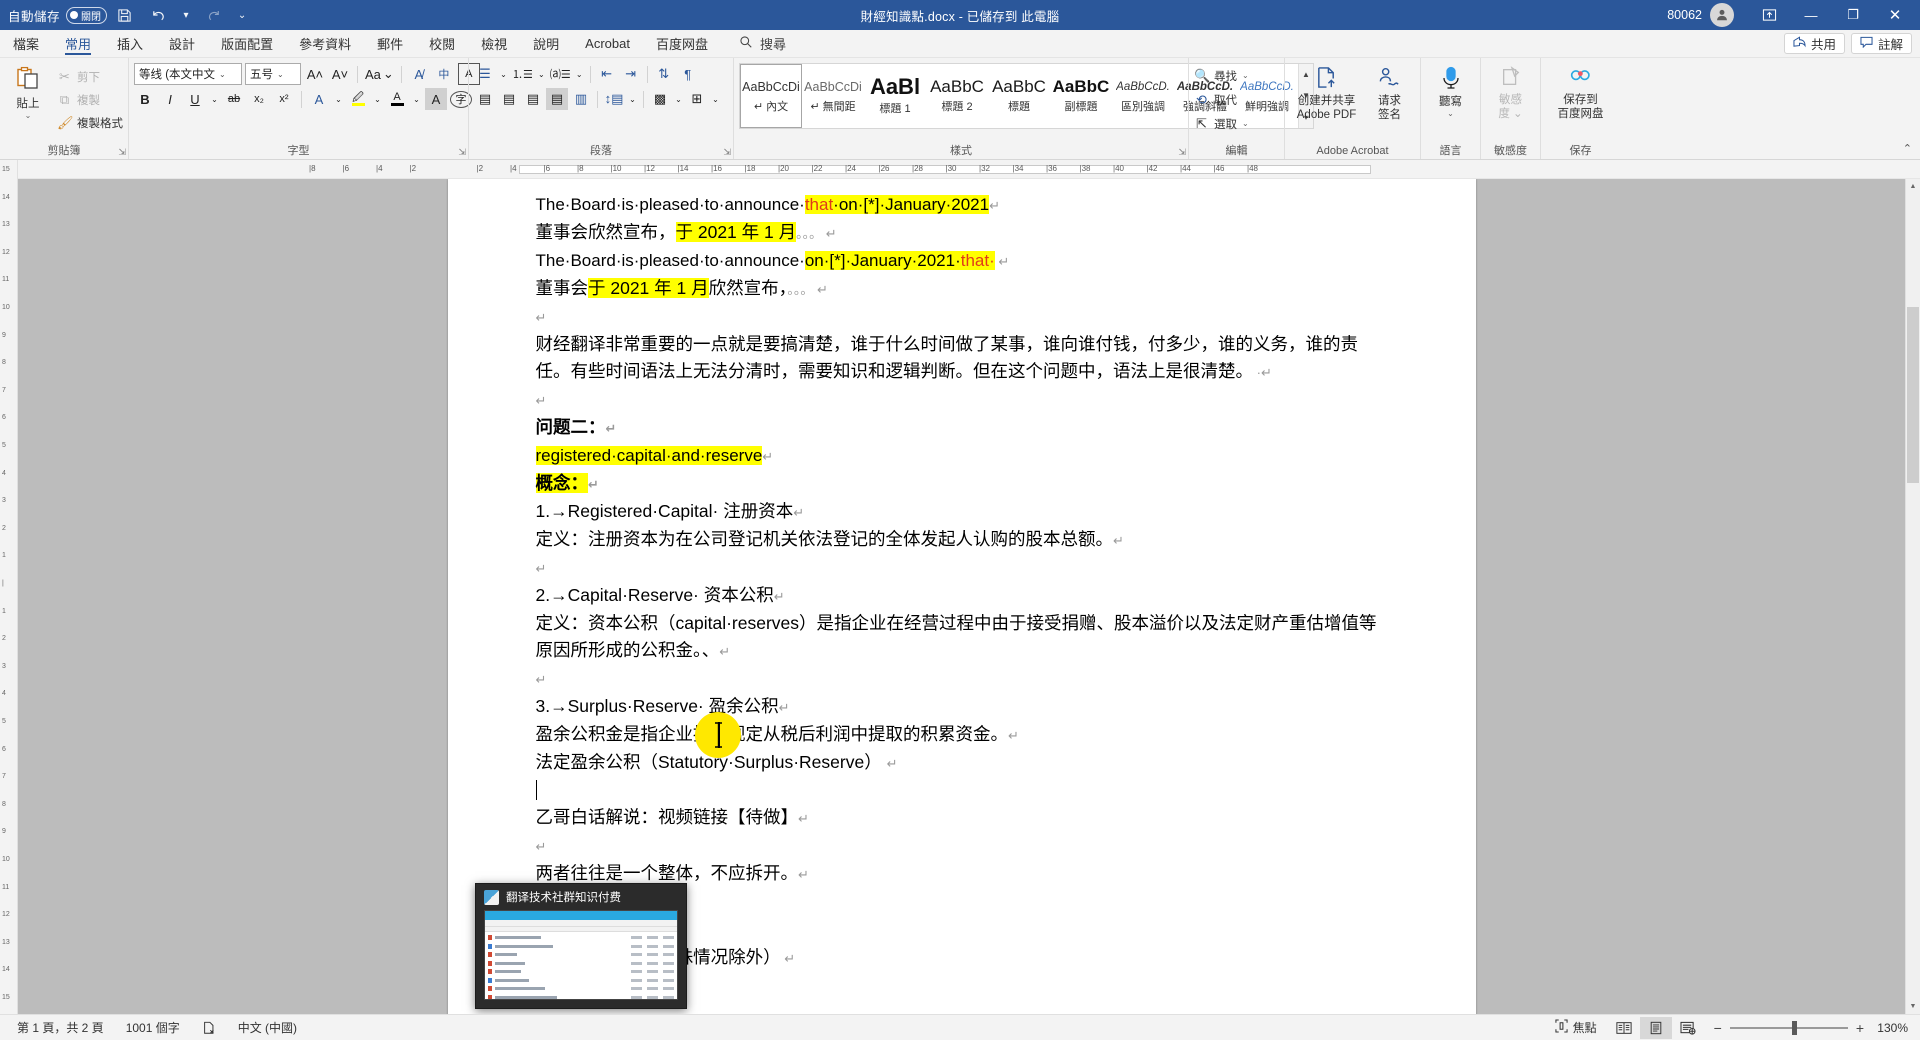 The width and height of the screenshot is (1920, 1040). Describe the element at coordinates (60, 1027) in the screenshot. I see `page-indicator: 第 1 頁，共 2 頁` at that location.